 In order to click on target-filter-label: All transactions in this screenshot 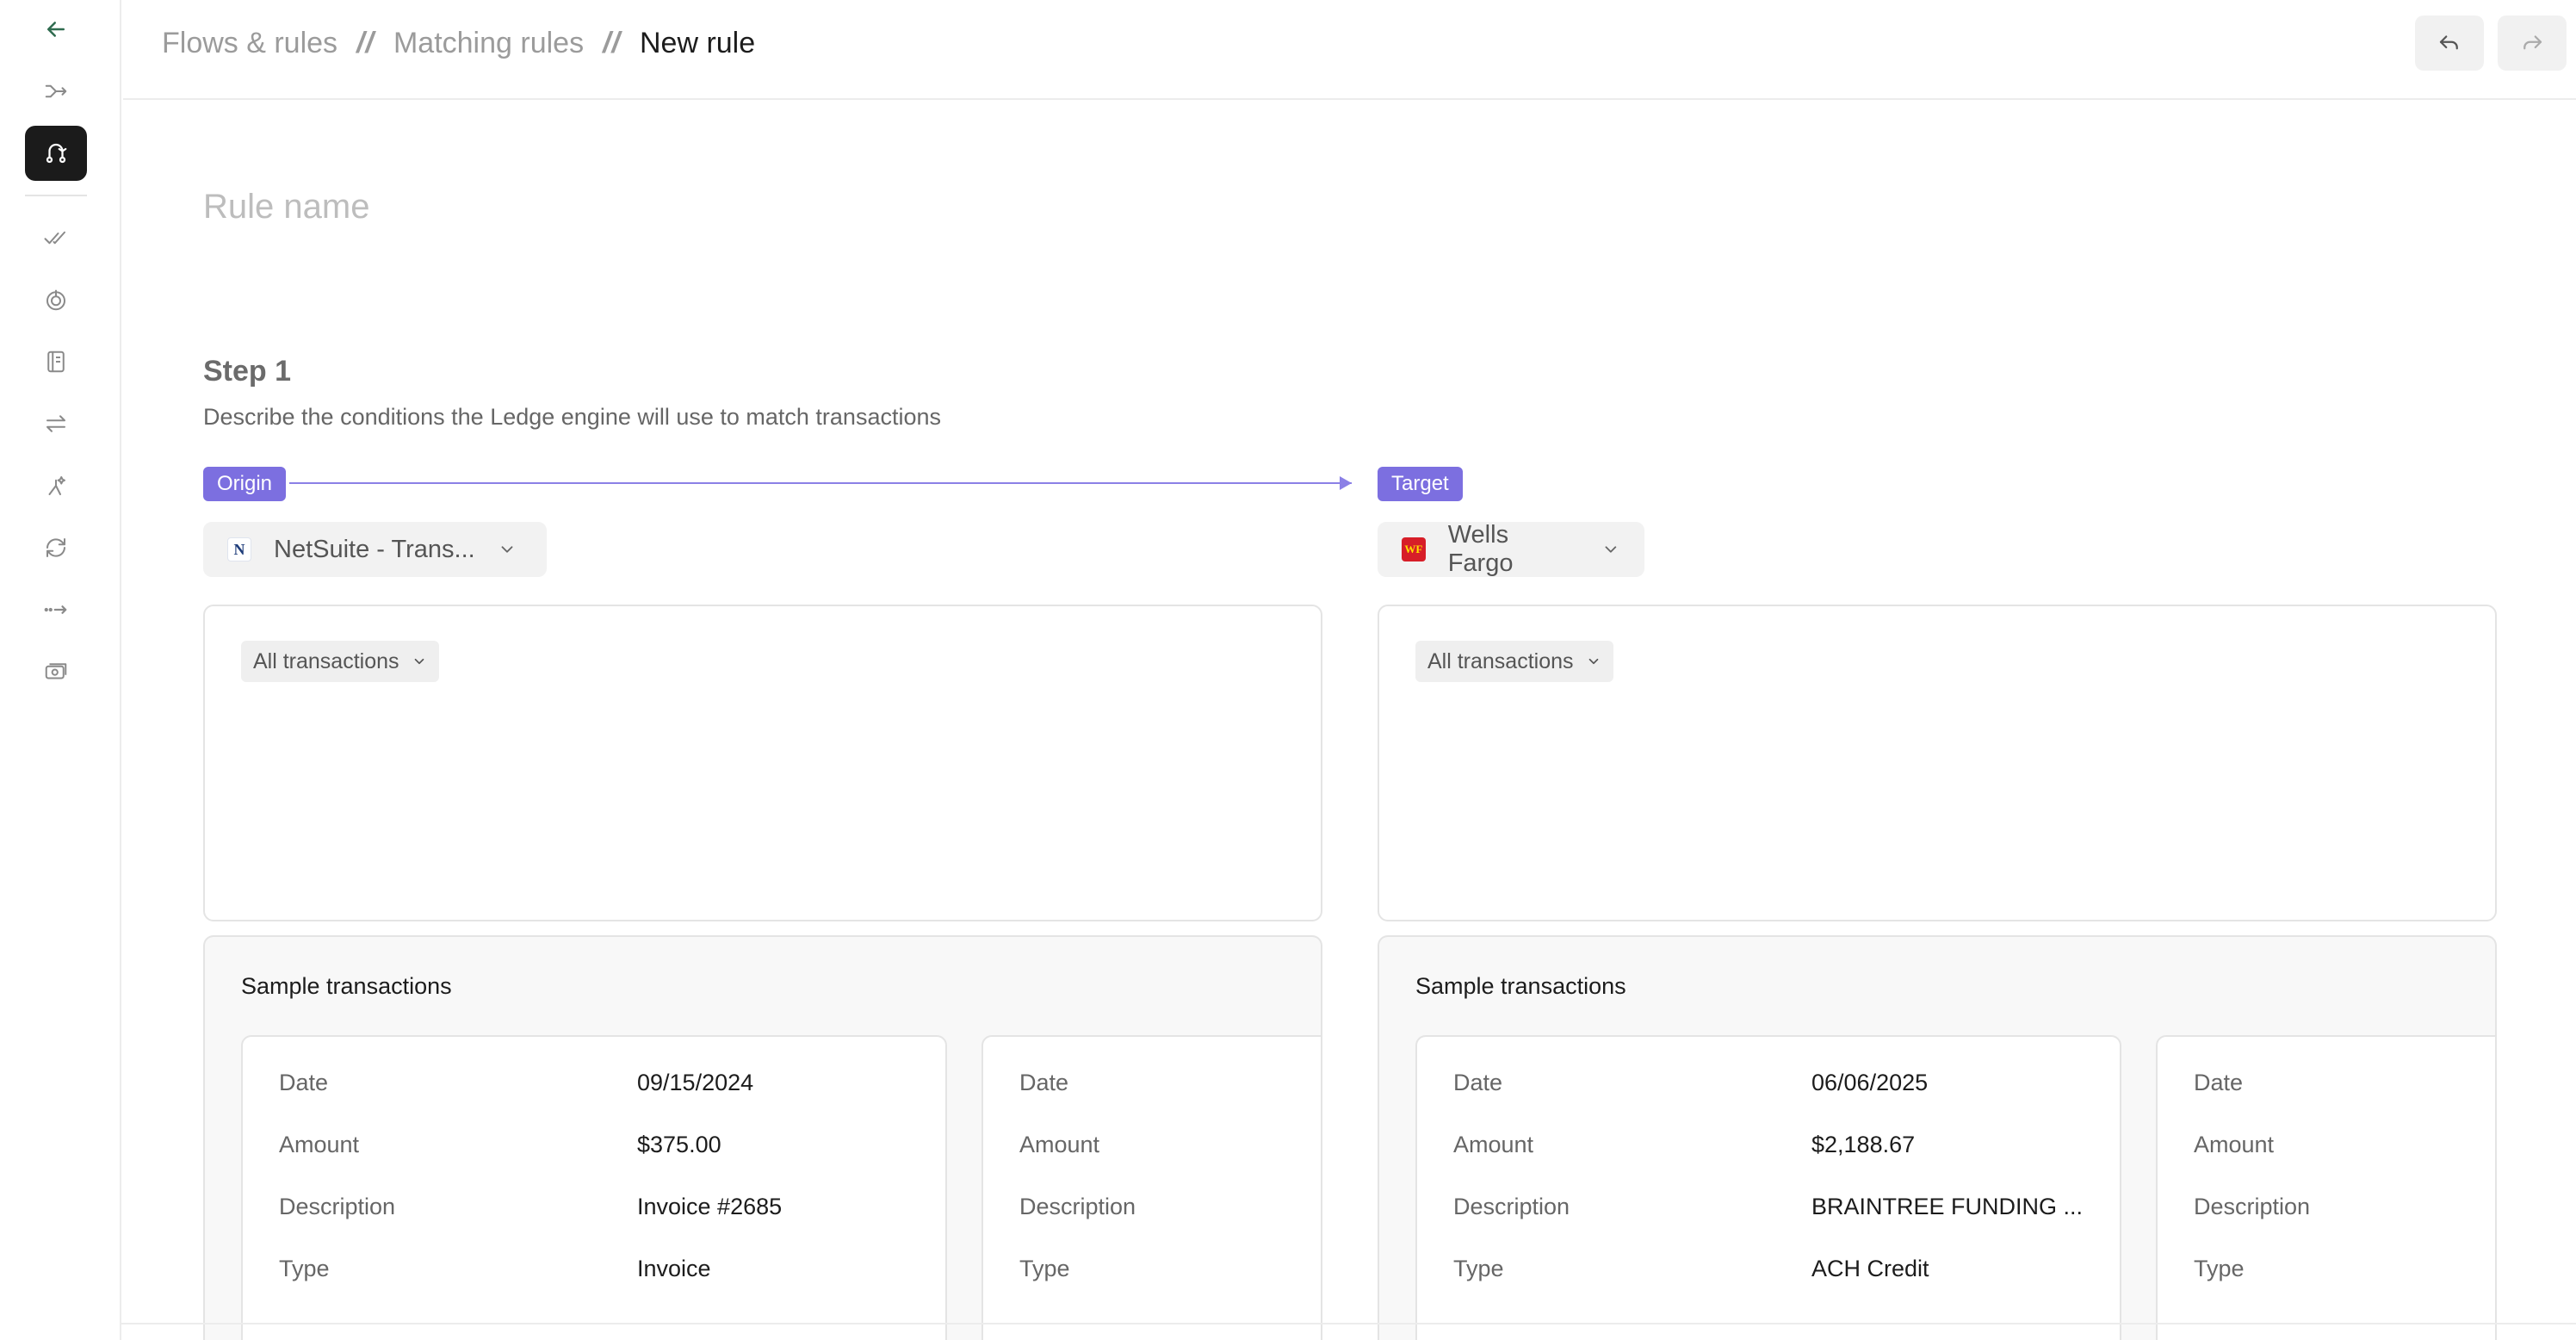, I will do `click(1501, 660)`.